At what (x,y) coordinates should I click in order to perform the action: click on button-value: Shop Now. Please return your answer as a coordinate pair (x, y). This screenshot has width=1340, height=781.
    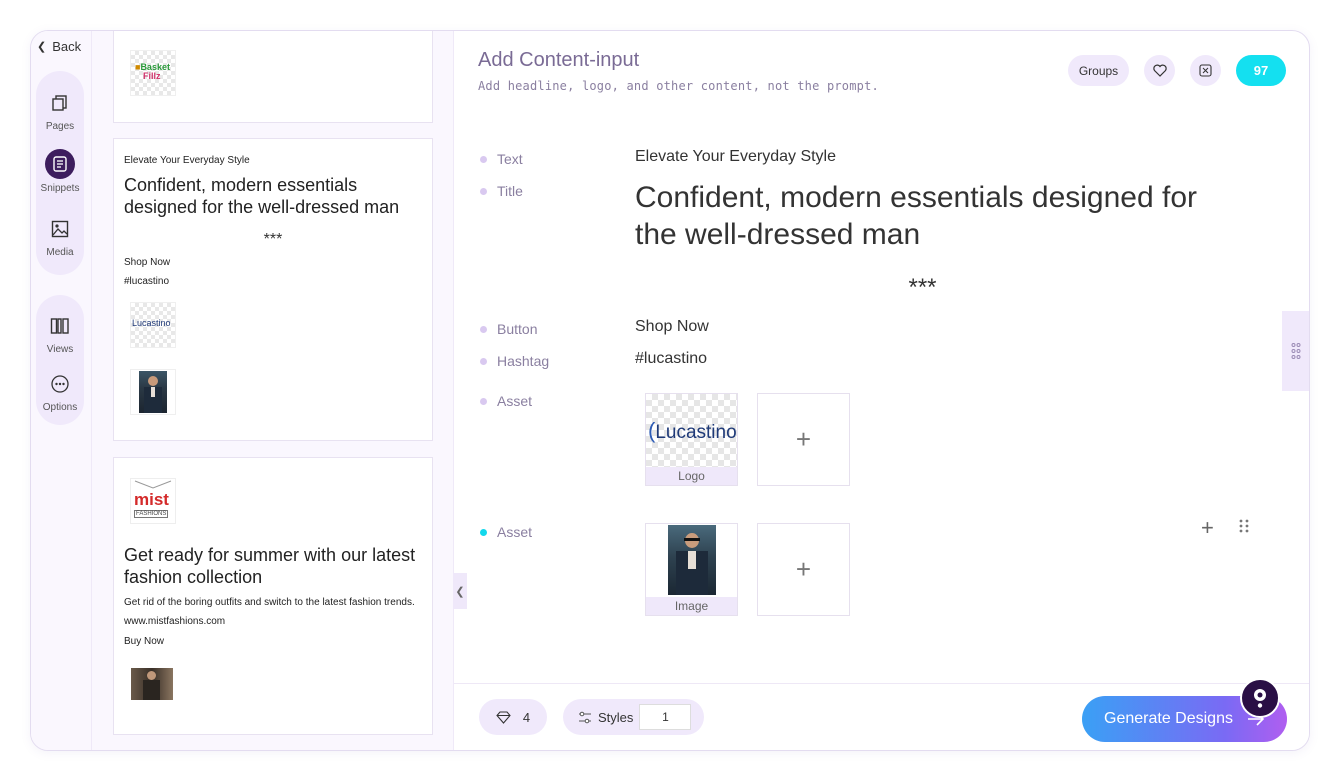
    Looking at the image, I should click on (672, 327).